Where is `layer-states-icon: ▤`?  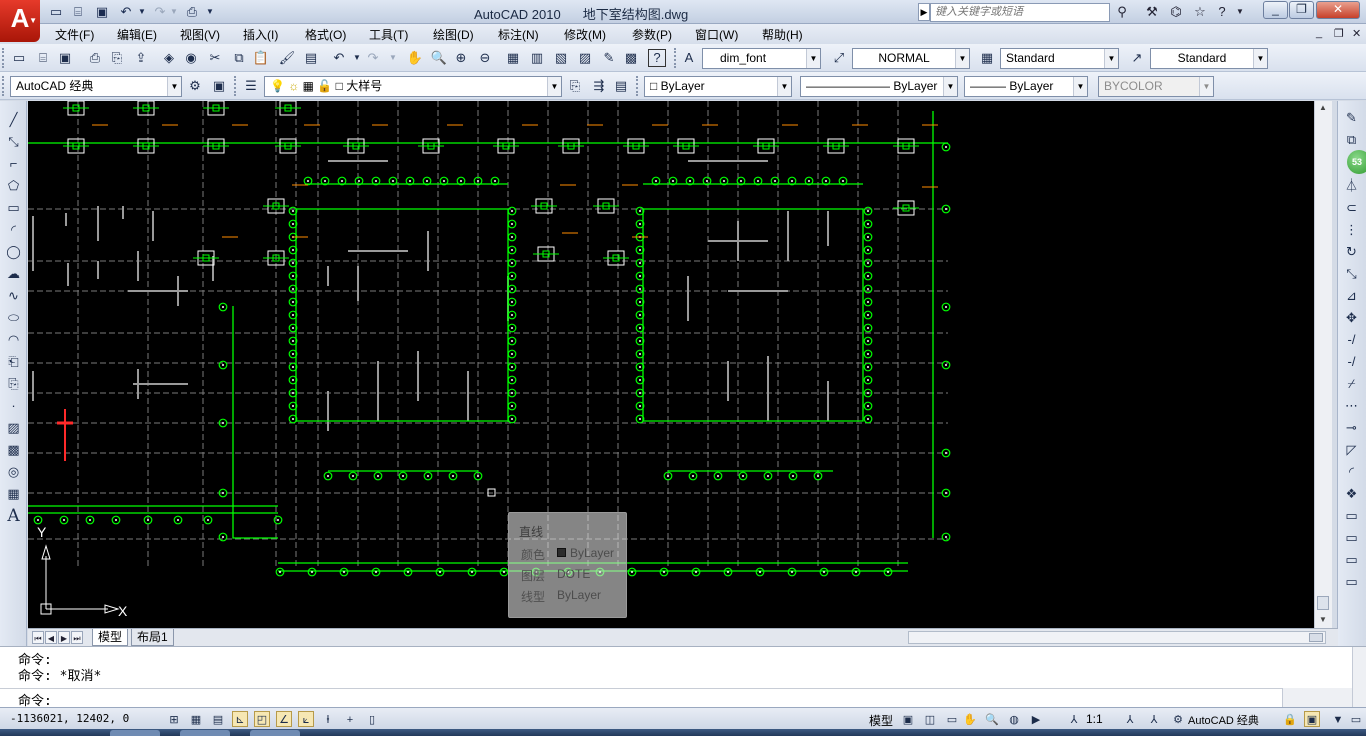
layer-states-icon: ▤ is located at coordinates (621, 86).